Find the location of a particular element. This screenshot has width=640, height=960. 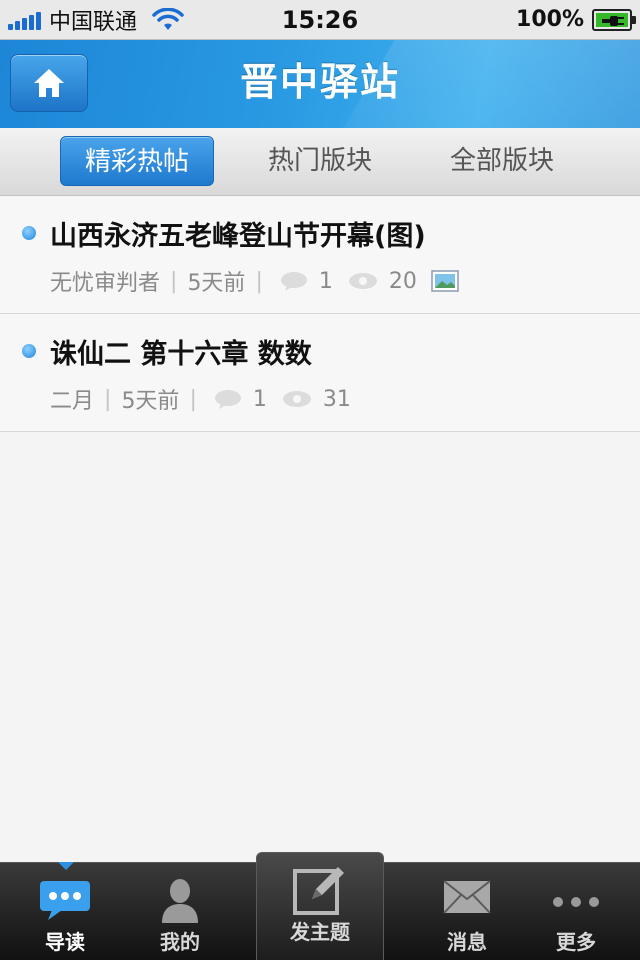

list-item: 山西永济五老峰登山节开幕(图) 无忧审判者 | 5天前 | 1 20 is located at coordinates (320, 255).